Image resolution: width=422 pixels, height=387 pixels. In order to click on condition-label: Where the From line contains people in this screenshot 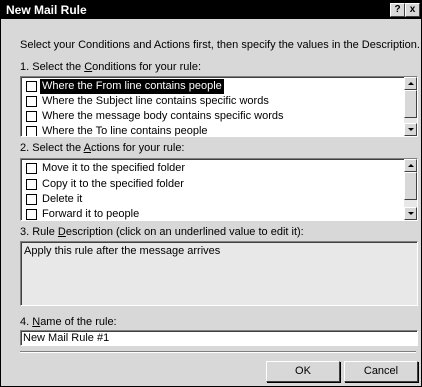, I will do `click(132, 86)`.